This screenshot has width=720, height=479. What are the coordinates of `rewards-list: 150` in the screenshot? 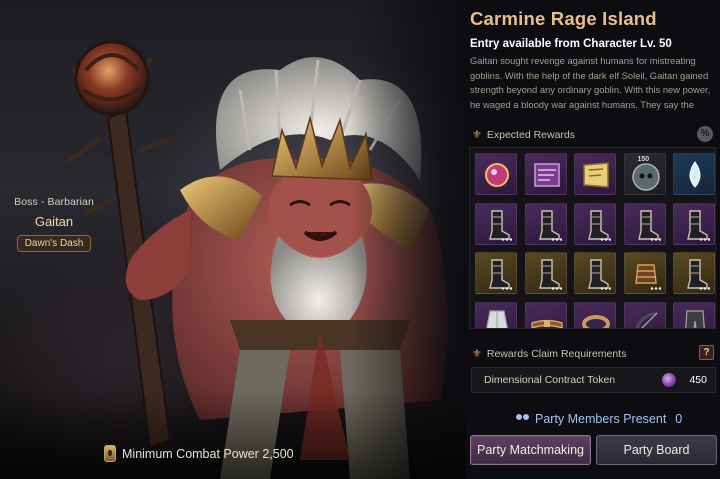 It's located at (592, 238).